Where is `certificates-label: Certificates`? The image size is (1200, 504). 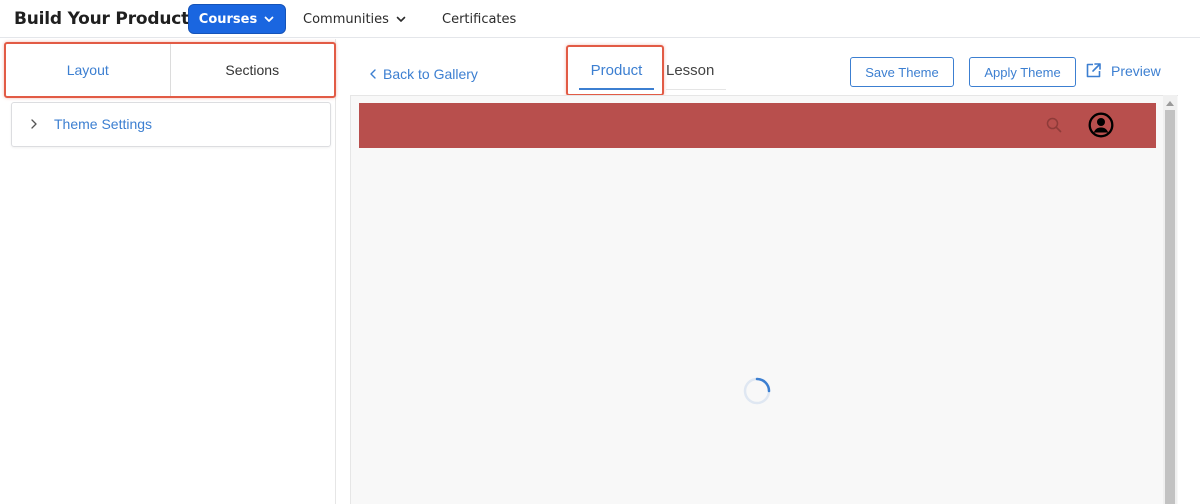
certificates-label: Certificates is located at coordinates (479, 19).